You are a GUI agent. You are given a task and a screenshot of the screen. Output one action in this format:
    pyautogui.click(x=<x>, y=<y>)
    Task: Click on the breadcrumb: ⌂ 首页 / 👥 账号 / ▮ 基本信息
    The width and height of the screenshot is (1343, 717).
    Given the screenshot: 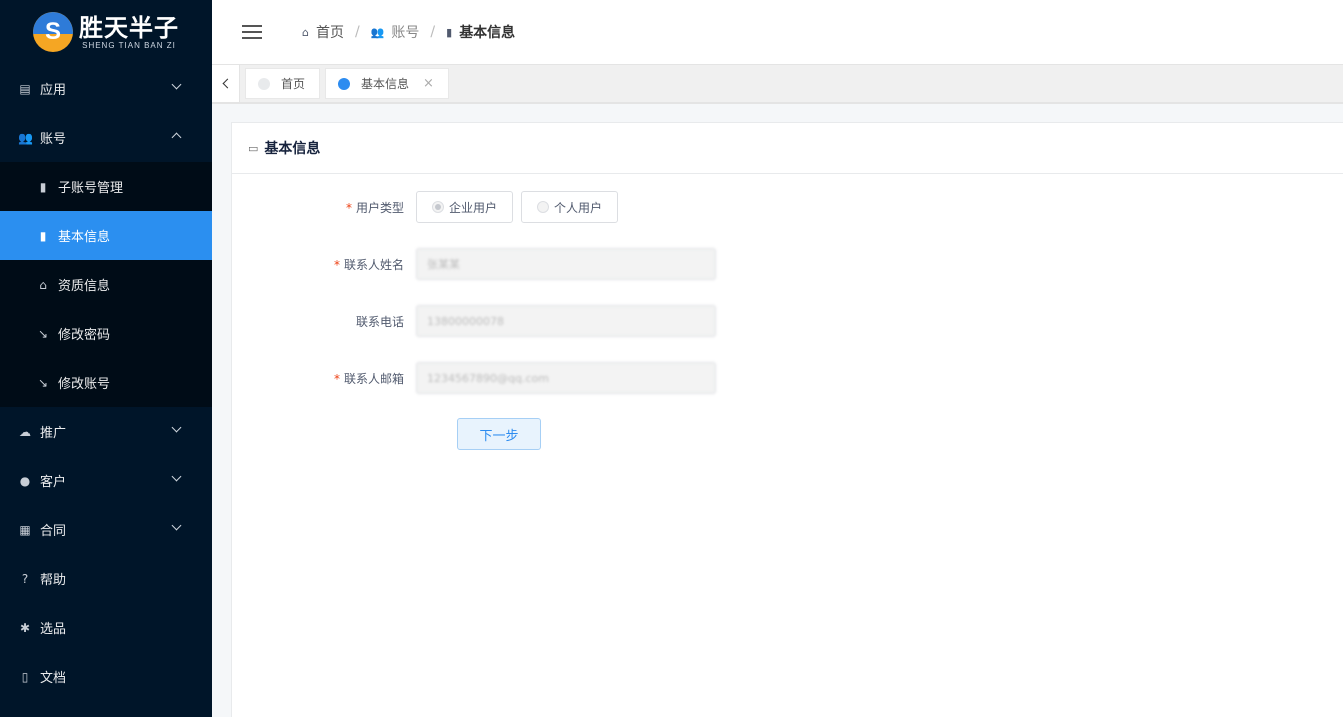 What is the action you would take?
    pyautogui.click(x=408, y=32)
    